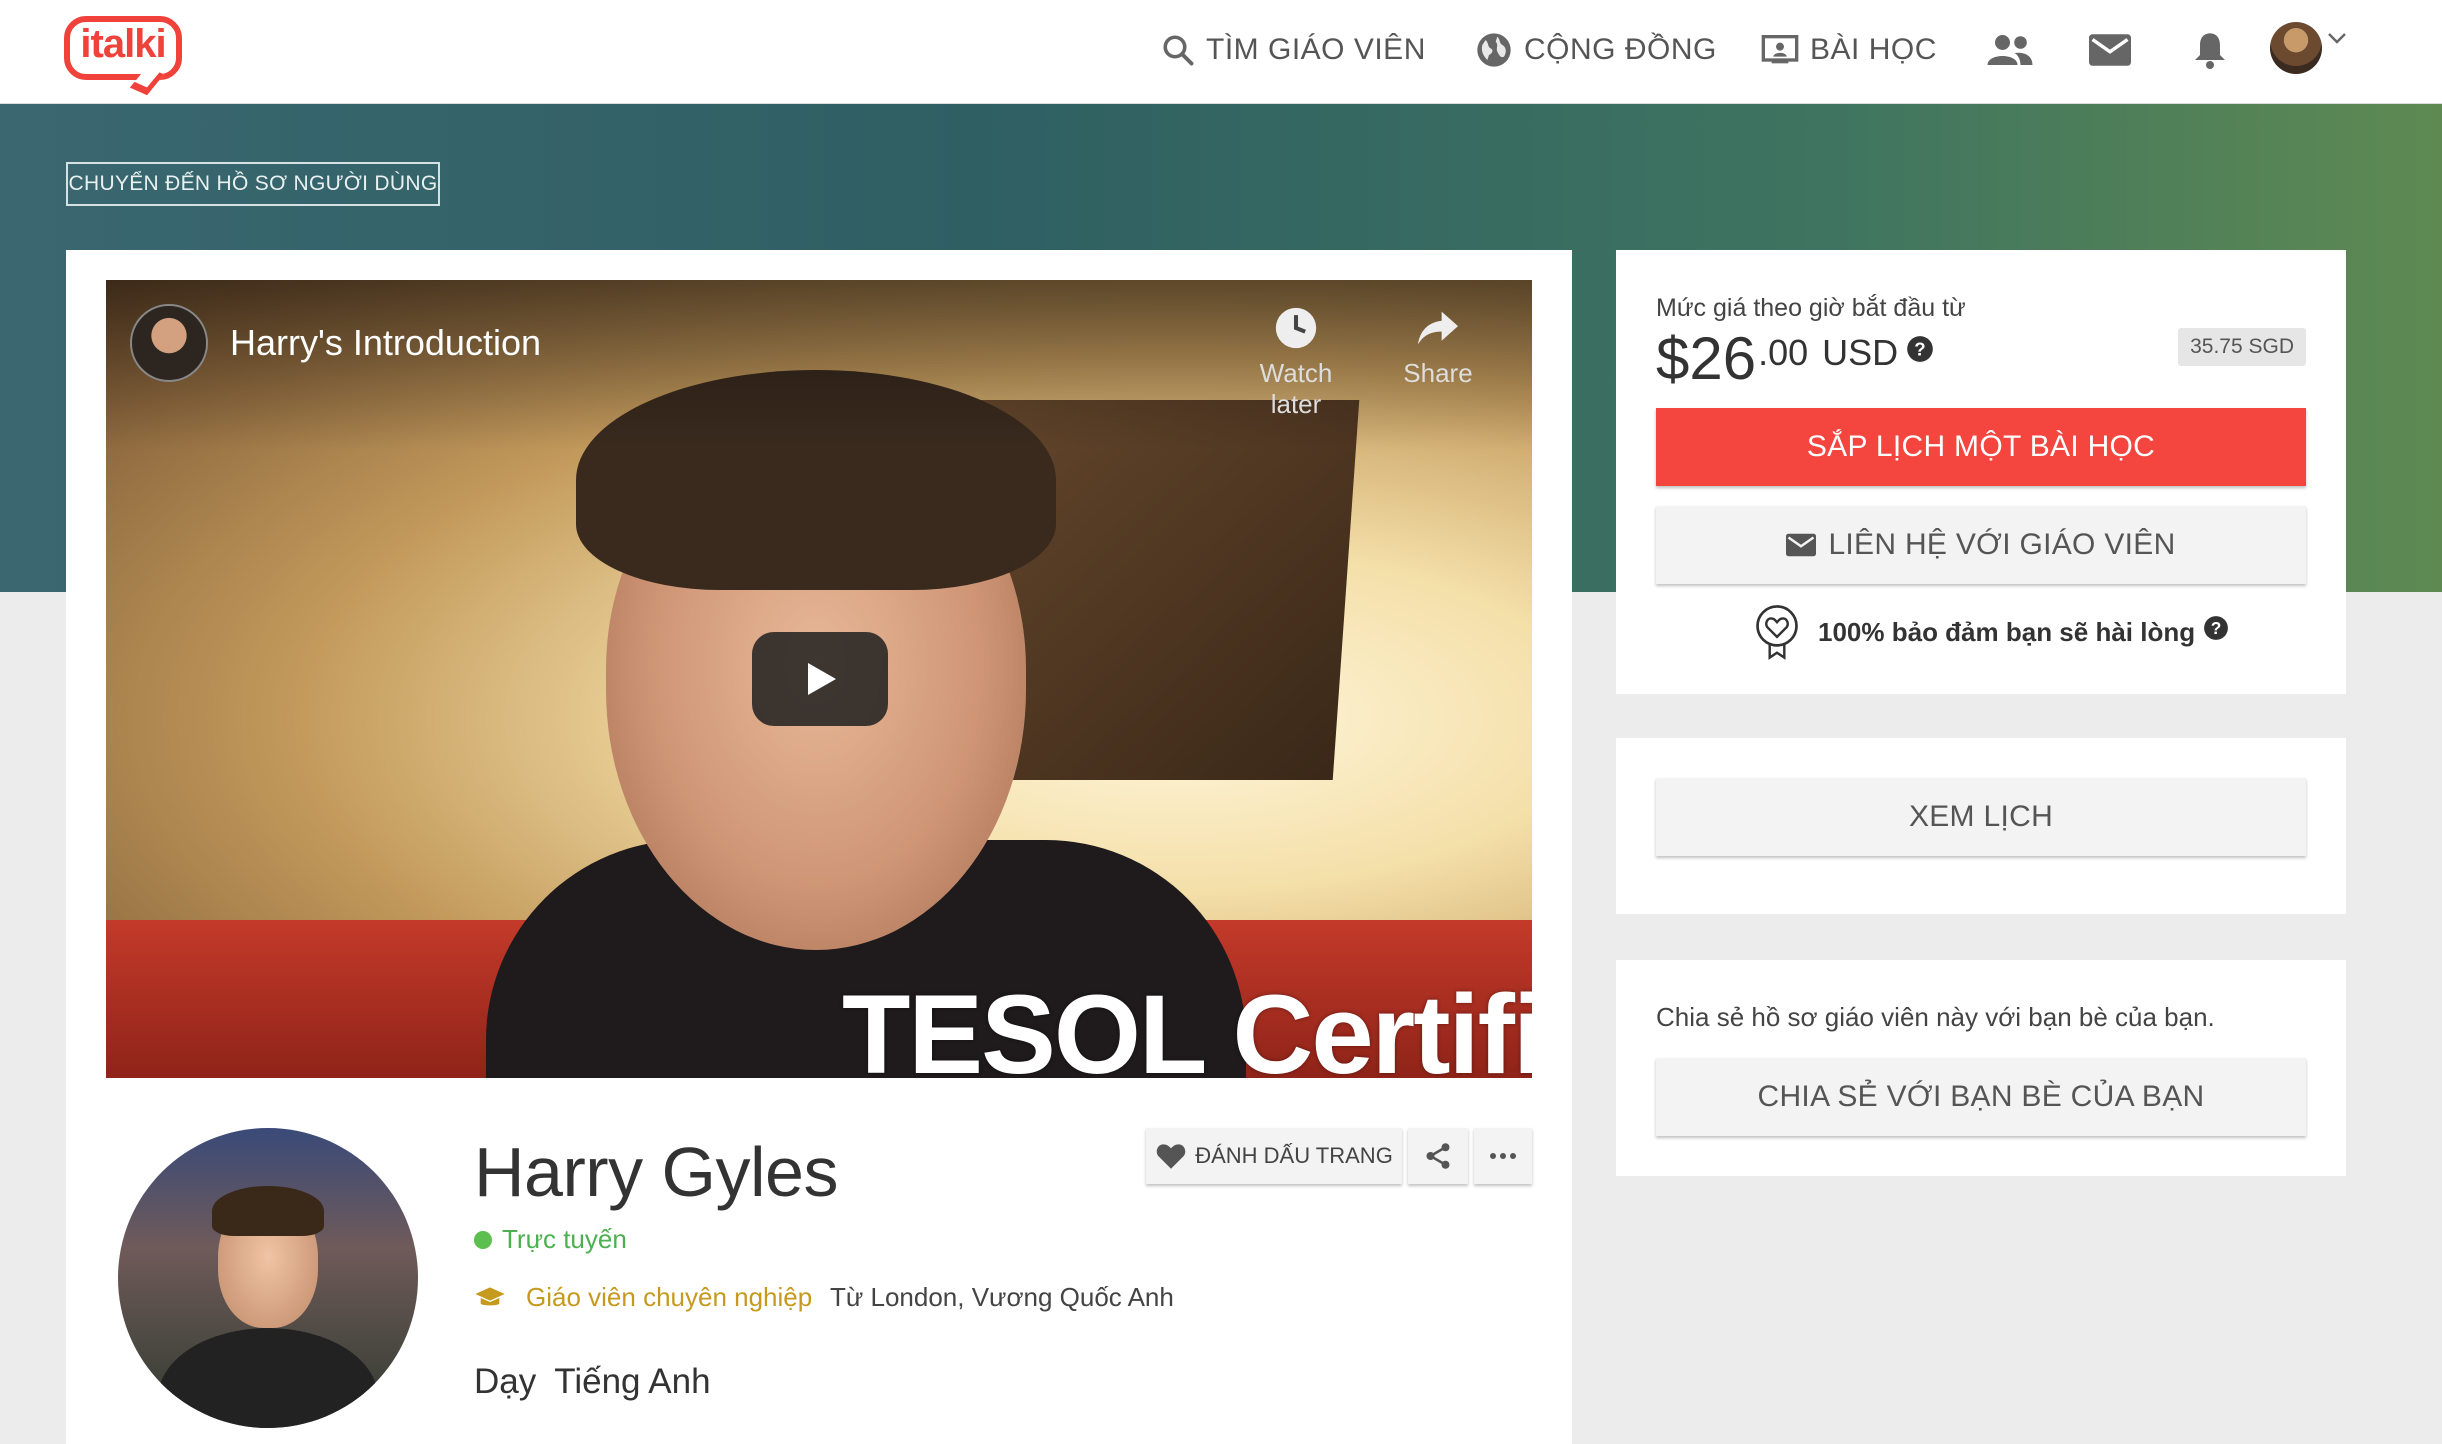 The image size is (2442, 1444). What do you see at coordinates (2296, 48) in the screenshot?
I see `user-avatar` at bounding box center [2296, 48].